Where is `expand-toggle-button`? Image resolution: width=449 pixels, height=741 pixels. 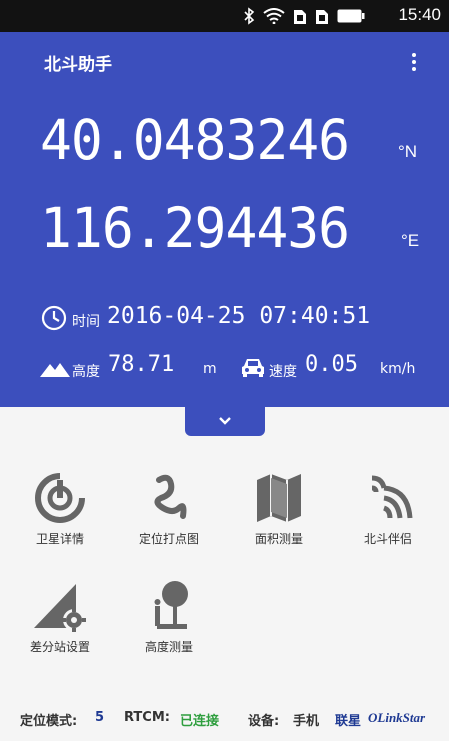 expand-toggle-button is located at coordinates (225, 421).